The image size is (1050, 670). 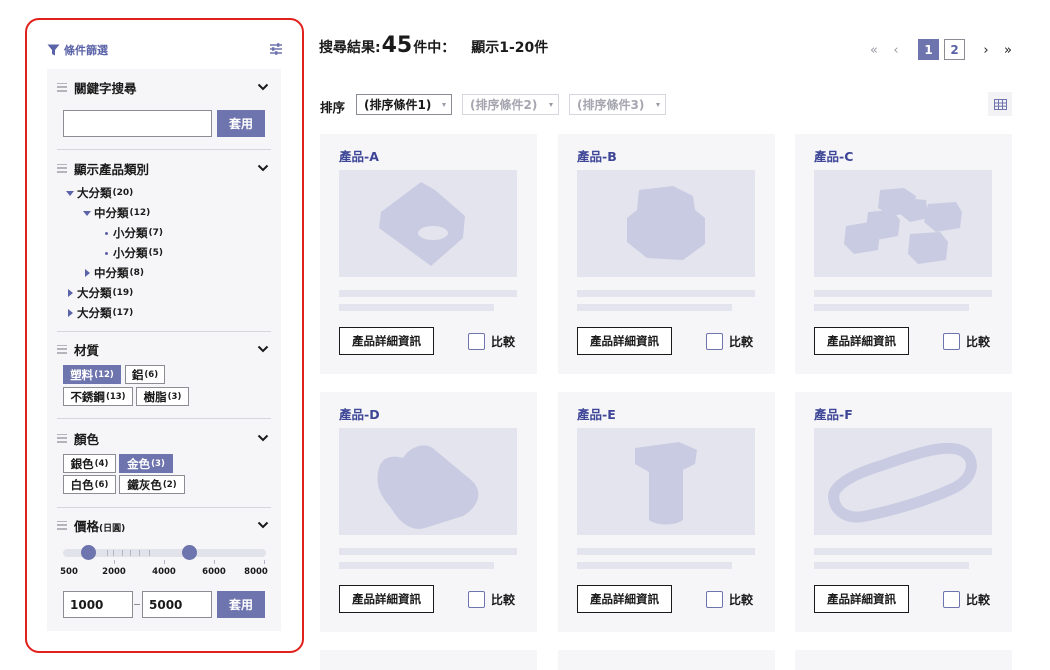 I want to click on keyword-apply-button: 套用, so click(x=241, y=123).